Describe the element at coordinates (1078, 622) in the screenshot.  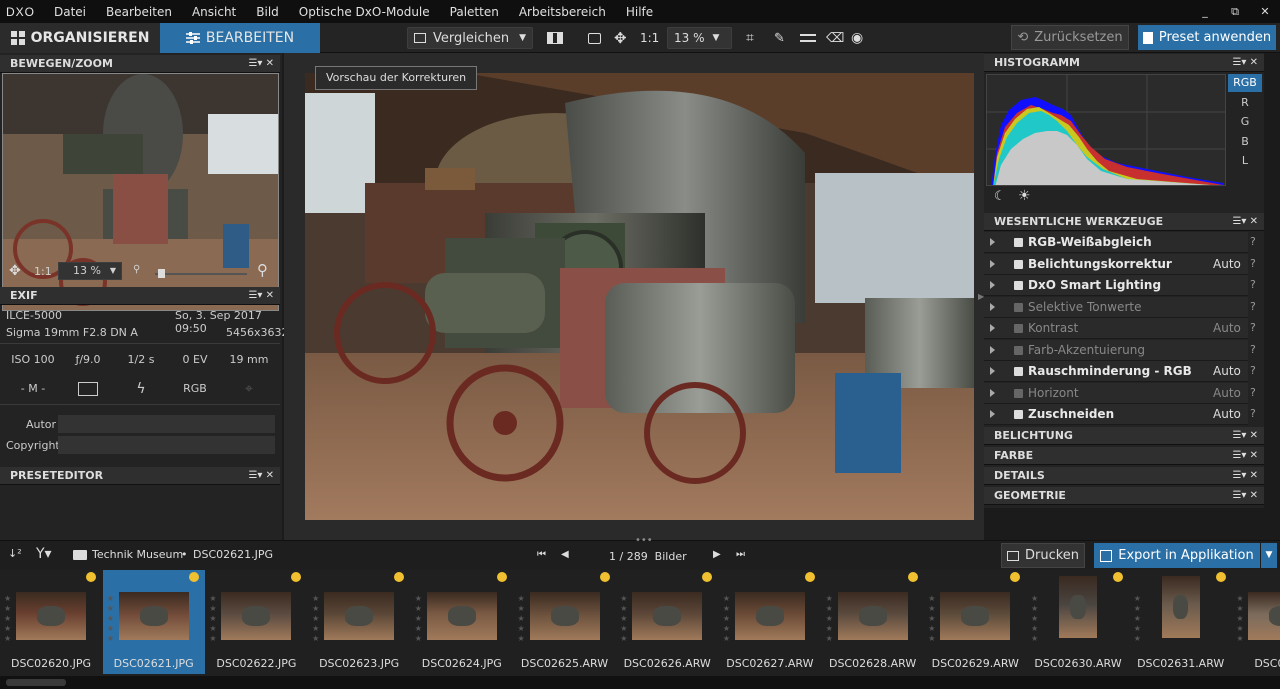
I see `filmstrip-item: ★ ★ ★ ★ ★ DSC02630.ARW` at that location.